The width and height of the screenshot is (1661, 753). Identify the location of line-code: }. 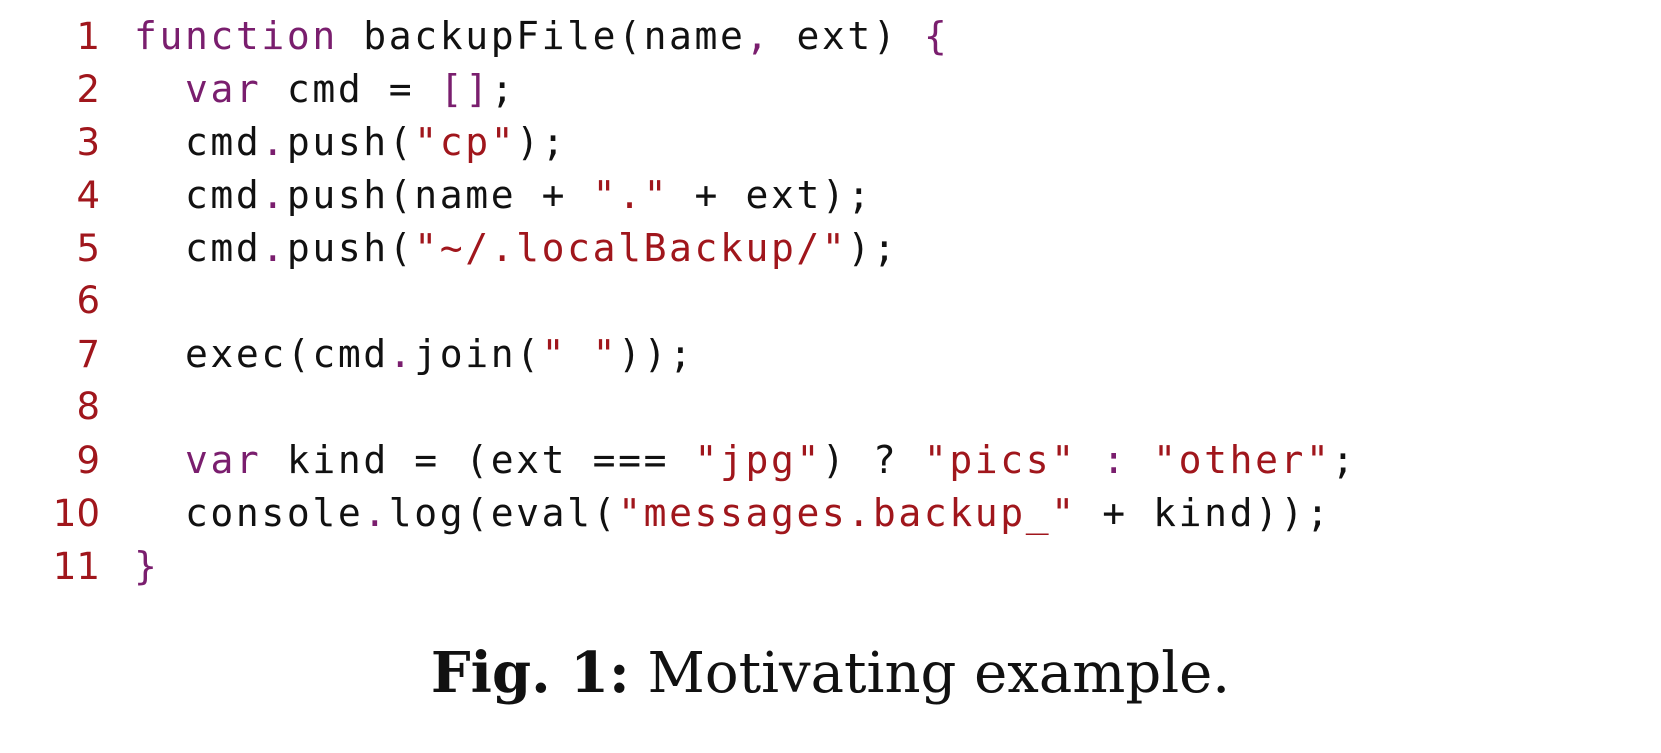
(146, 566).